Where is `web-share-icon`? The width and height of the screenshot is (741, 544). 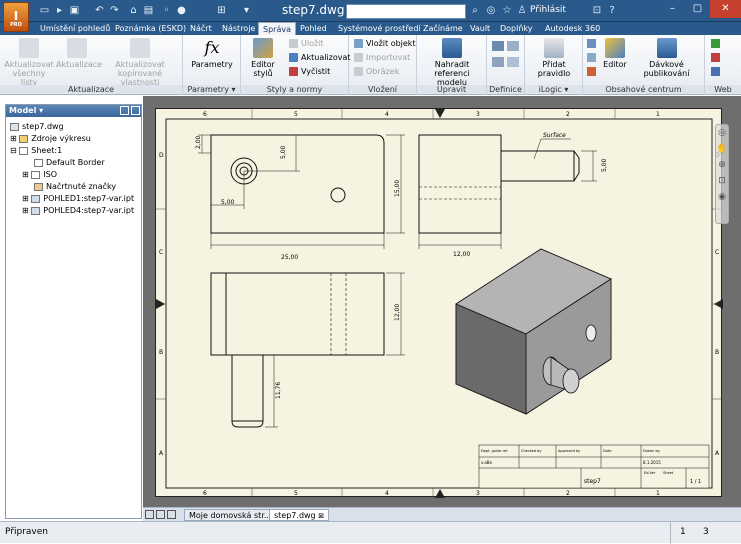 web-share-icon is located at coordinates (715, 43).